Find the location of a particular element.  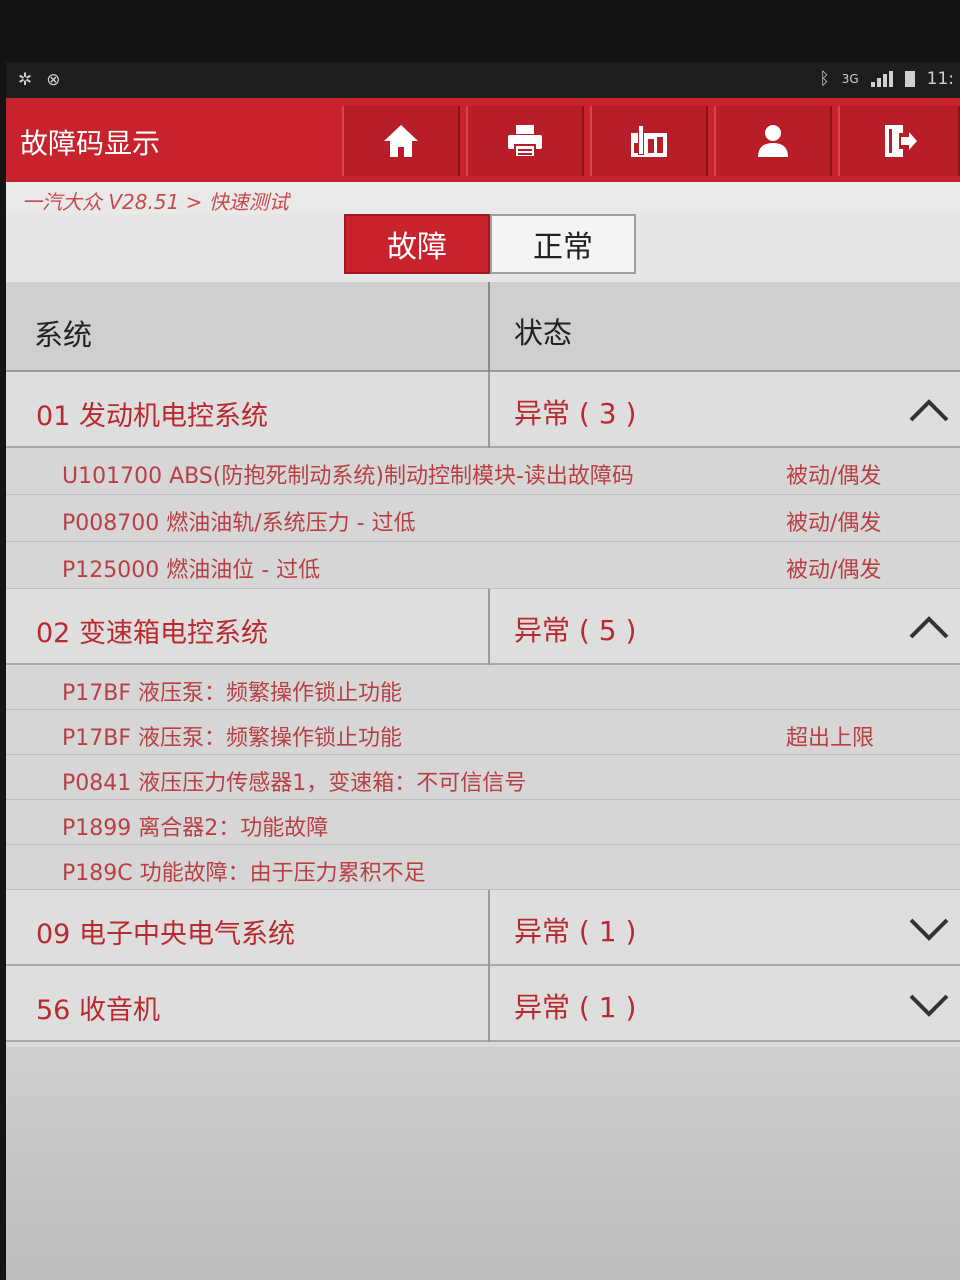

fault-code-desc: P125000 燃油油位 - 过低 is located at coordinates (191, 570).